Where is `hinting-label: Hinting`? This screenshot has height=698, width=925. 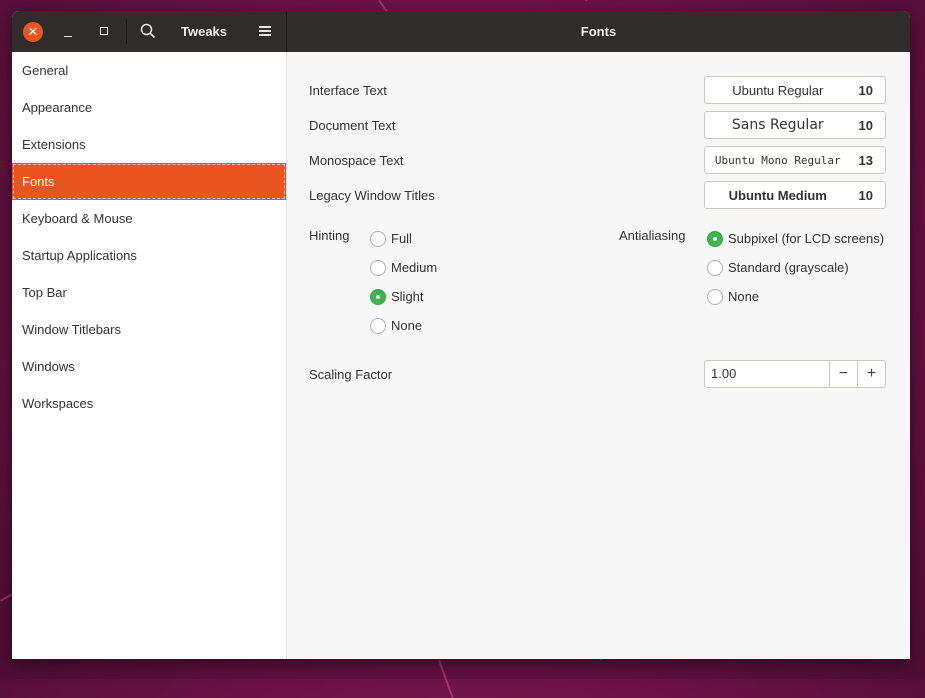
hinting-label: Hinting is located at coordinates (329, 235).